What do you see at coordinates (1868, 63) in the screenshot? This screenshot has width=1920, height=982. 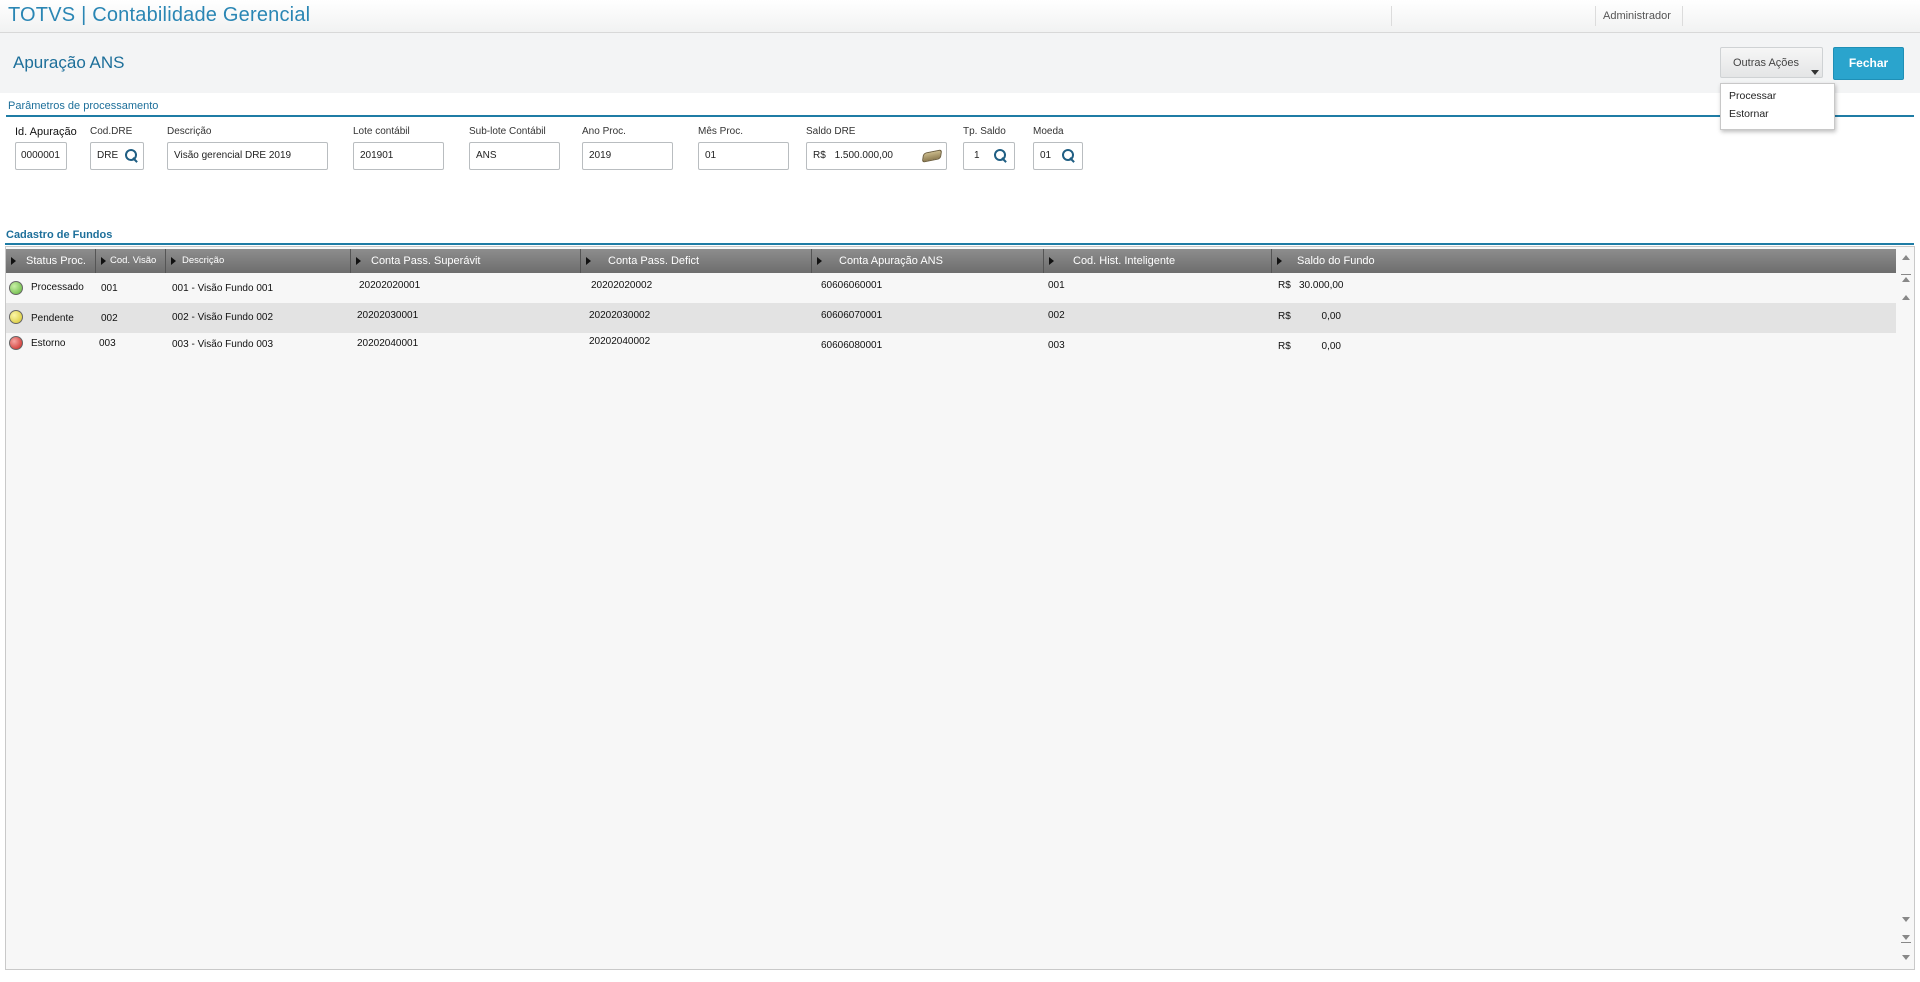 I see `fechar-button: Fechar` at bounding box center [1868, 63].